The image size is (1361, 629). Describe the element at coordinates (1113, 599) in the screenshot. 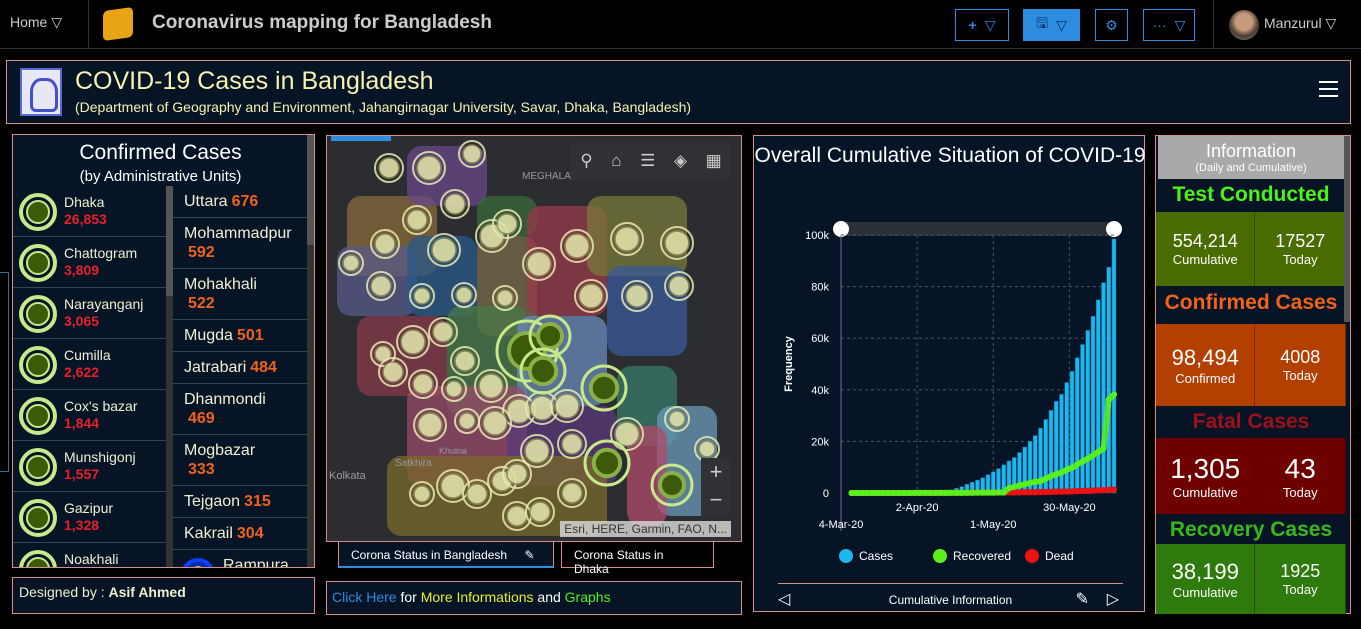

I see `next-icon: ▷` at that location.